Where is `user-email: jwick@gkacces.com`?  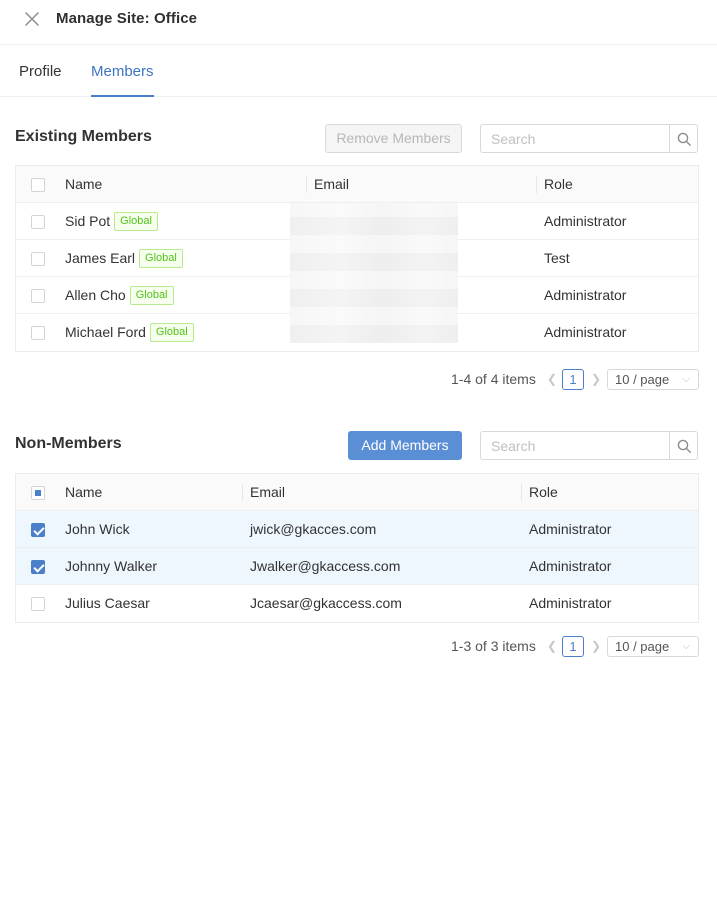
user-email: jwick@gkacces.com is located at coordinates (313, 529).